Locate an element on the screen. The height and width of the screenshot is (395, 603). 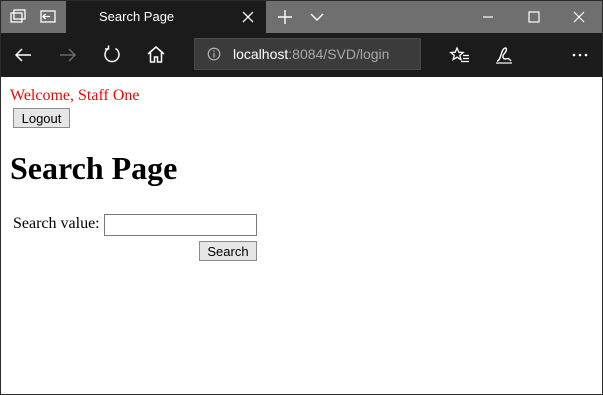
tab-bar: Search Page is located at coordinates (301, 17).